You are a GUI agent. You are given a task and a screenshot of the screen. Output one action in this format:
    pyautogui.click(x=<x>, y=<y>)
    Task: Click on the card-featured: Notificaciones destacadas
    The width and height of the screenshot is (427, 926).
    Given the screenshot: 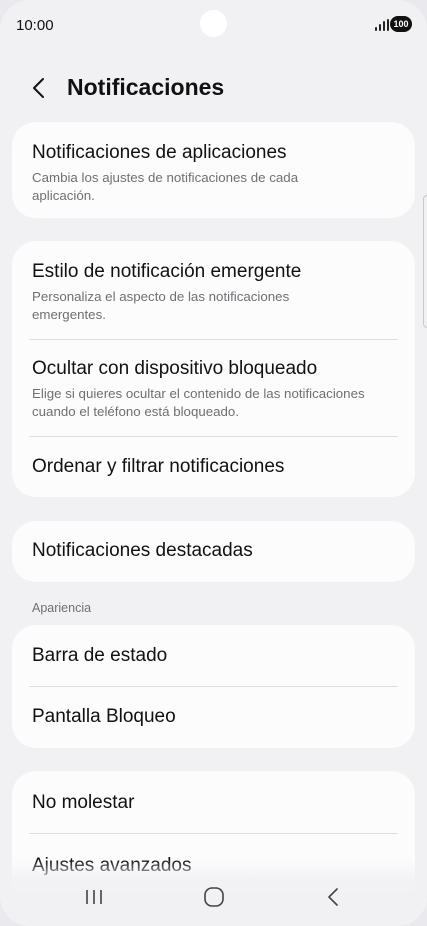 What is the action you would take?
    pyautogui.click(x=213, y=551)
    